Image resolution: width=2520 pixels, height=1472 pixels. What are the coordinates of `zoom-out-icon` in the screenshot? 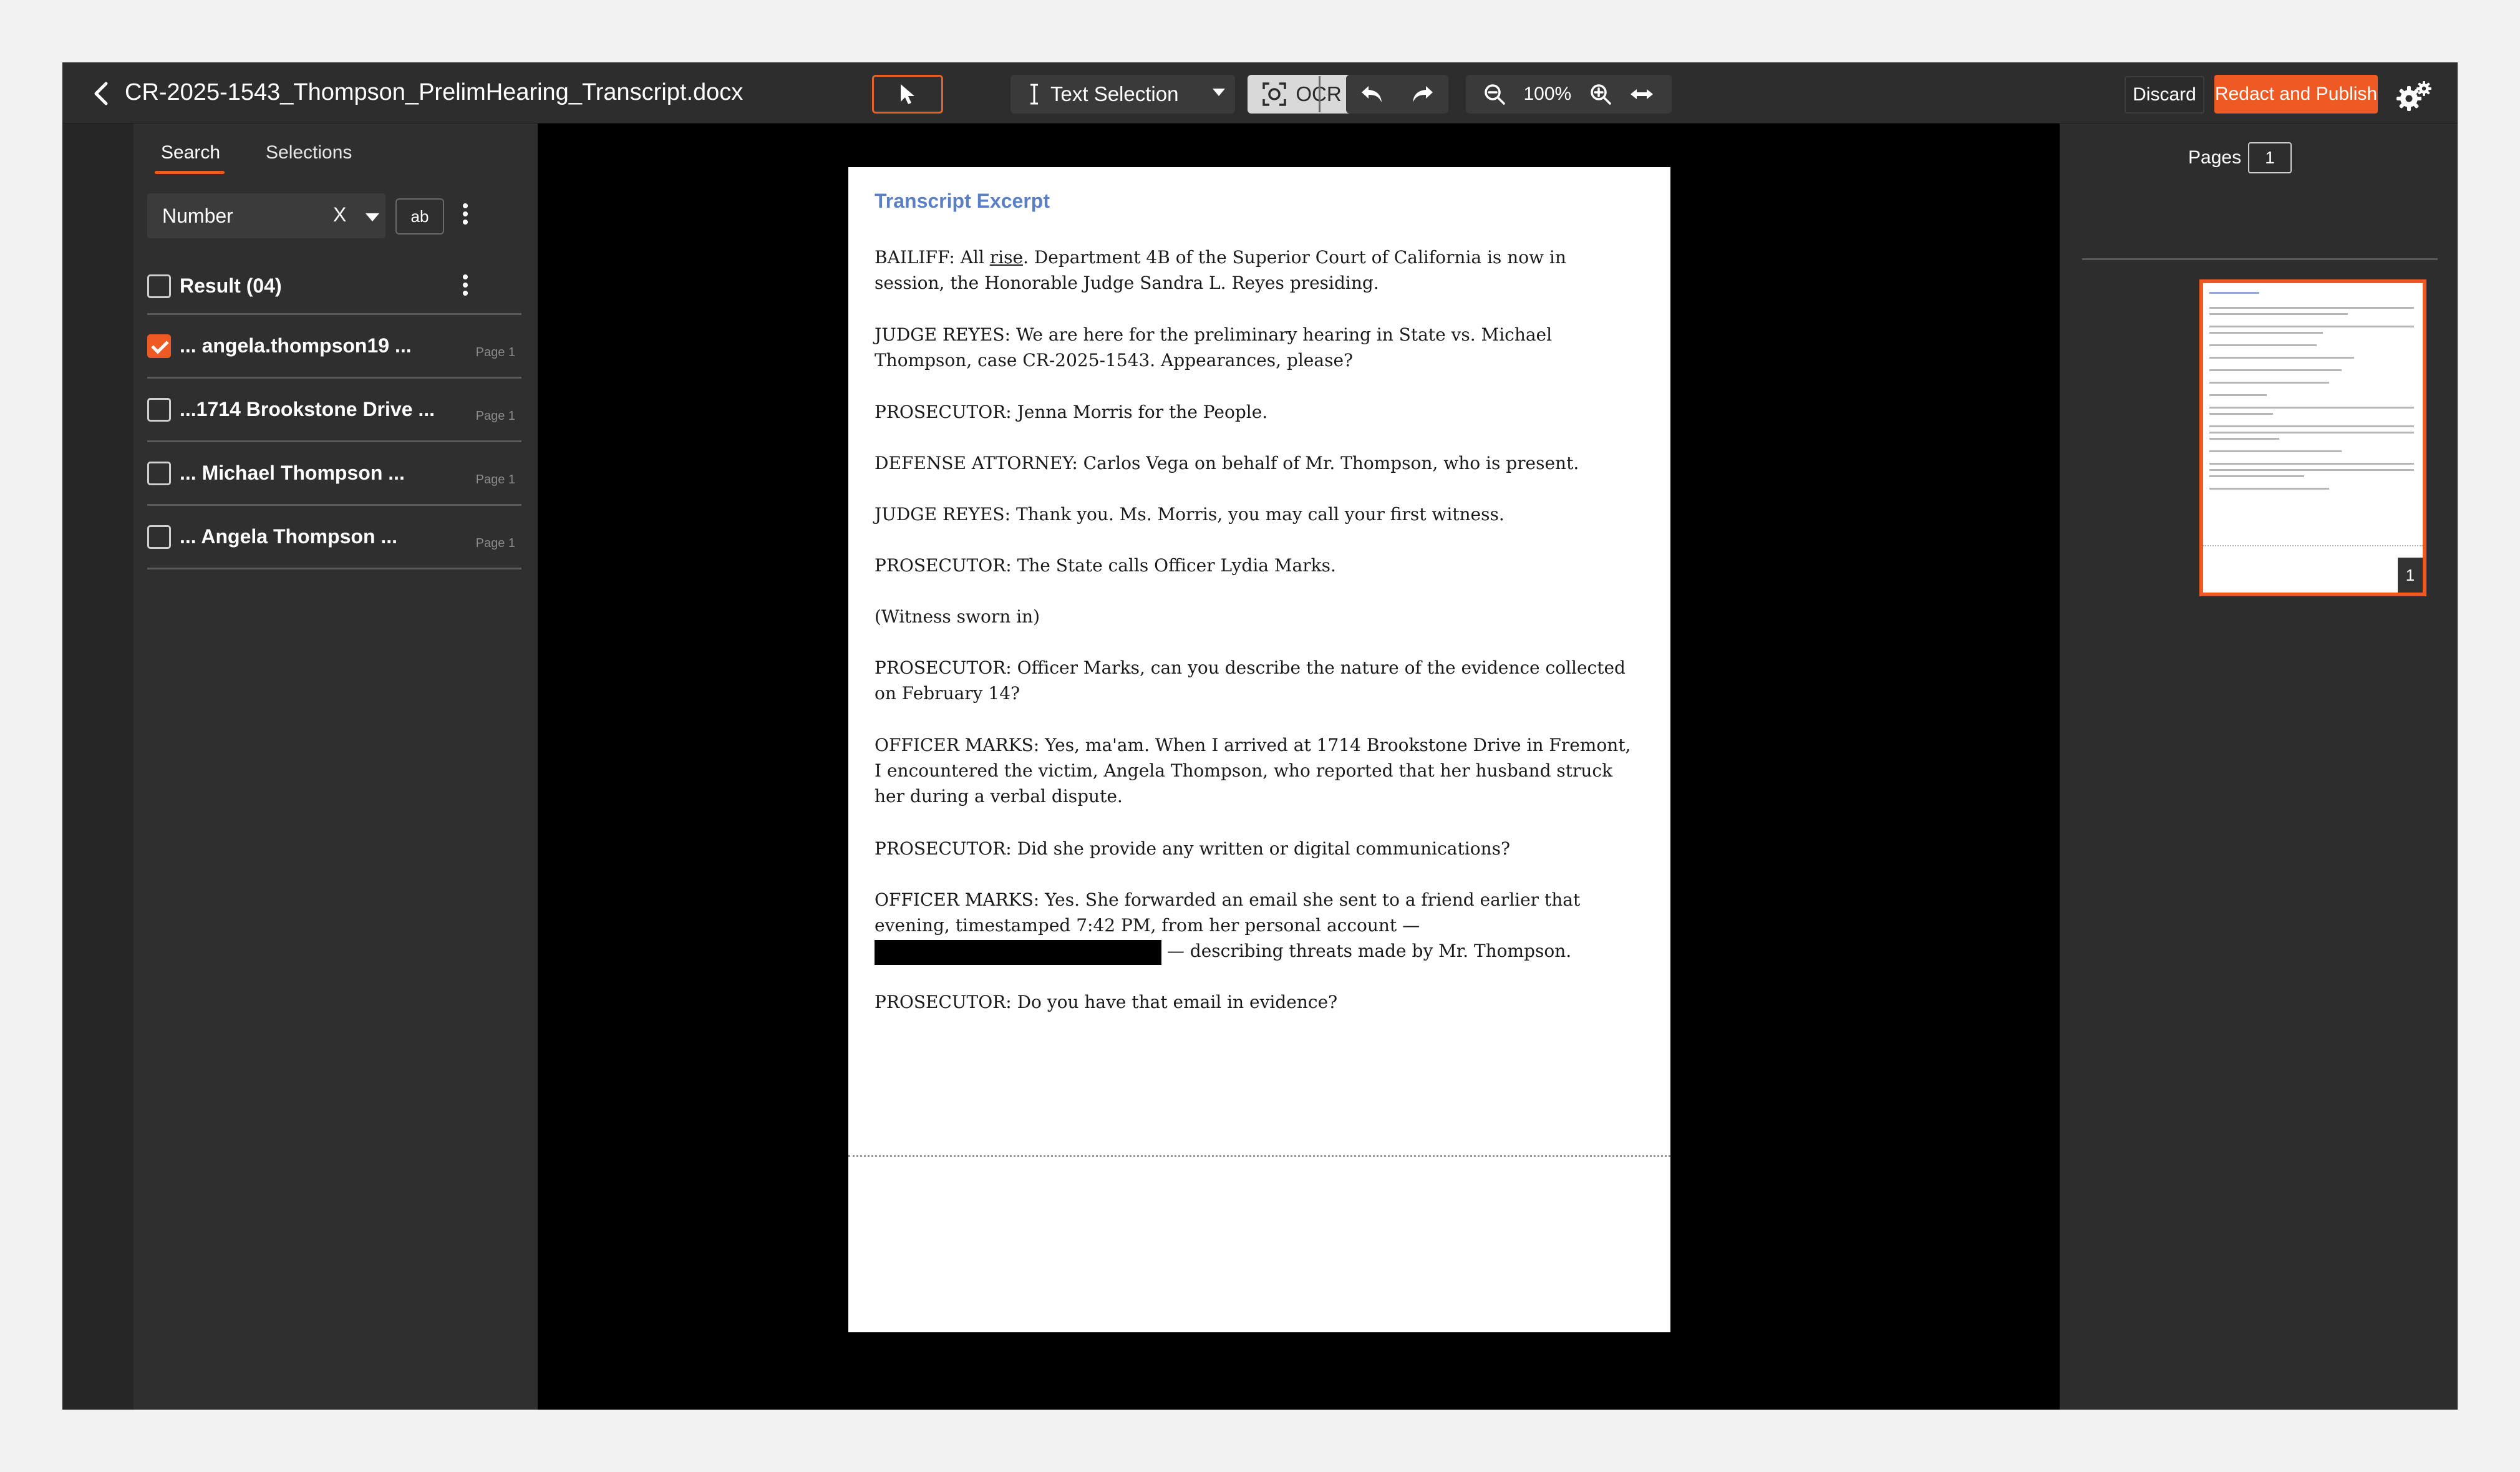 It's located at (1494, 94).